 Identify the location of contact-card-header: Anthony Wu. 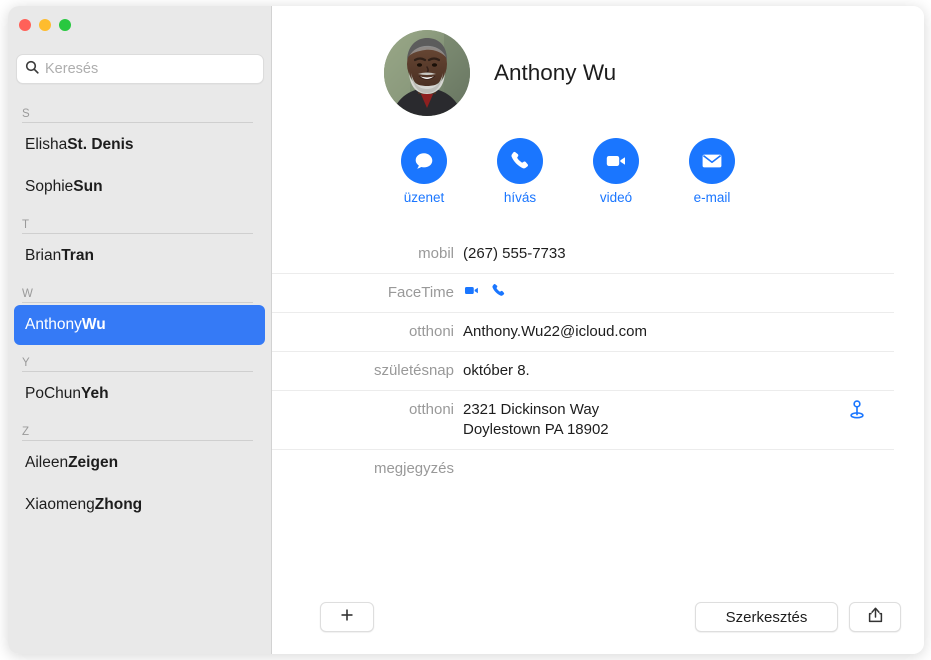
(598, 61).